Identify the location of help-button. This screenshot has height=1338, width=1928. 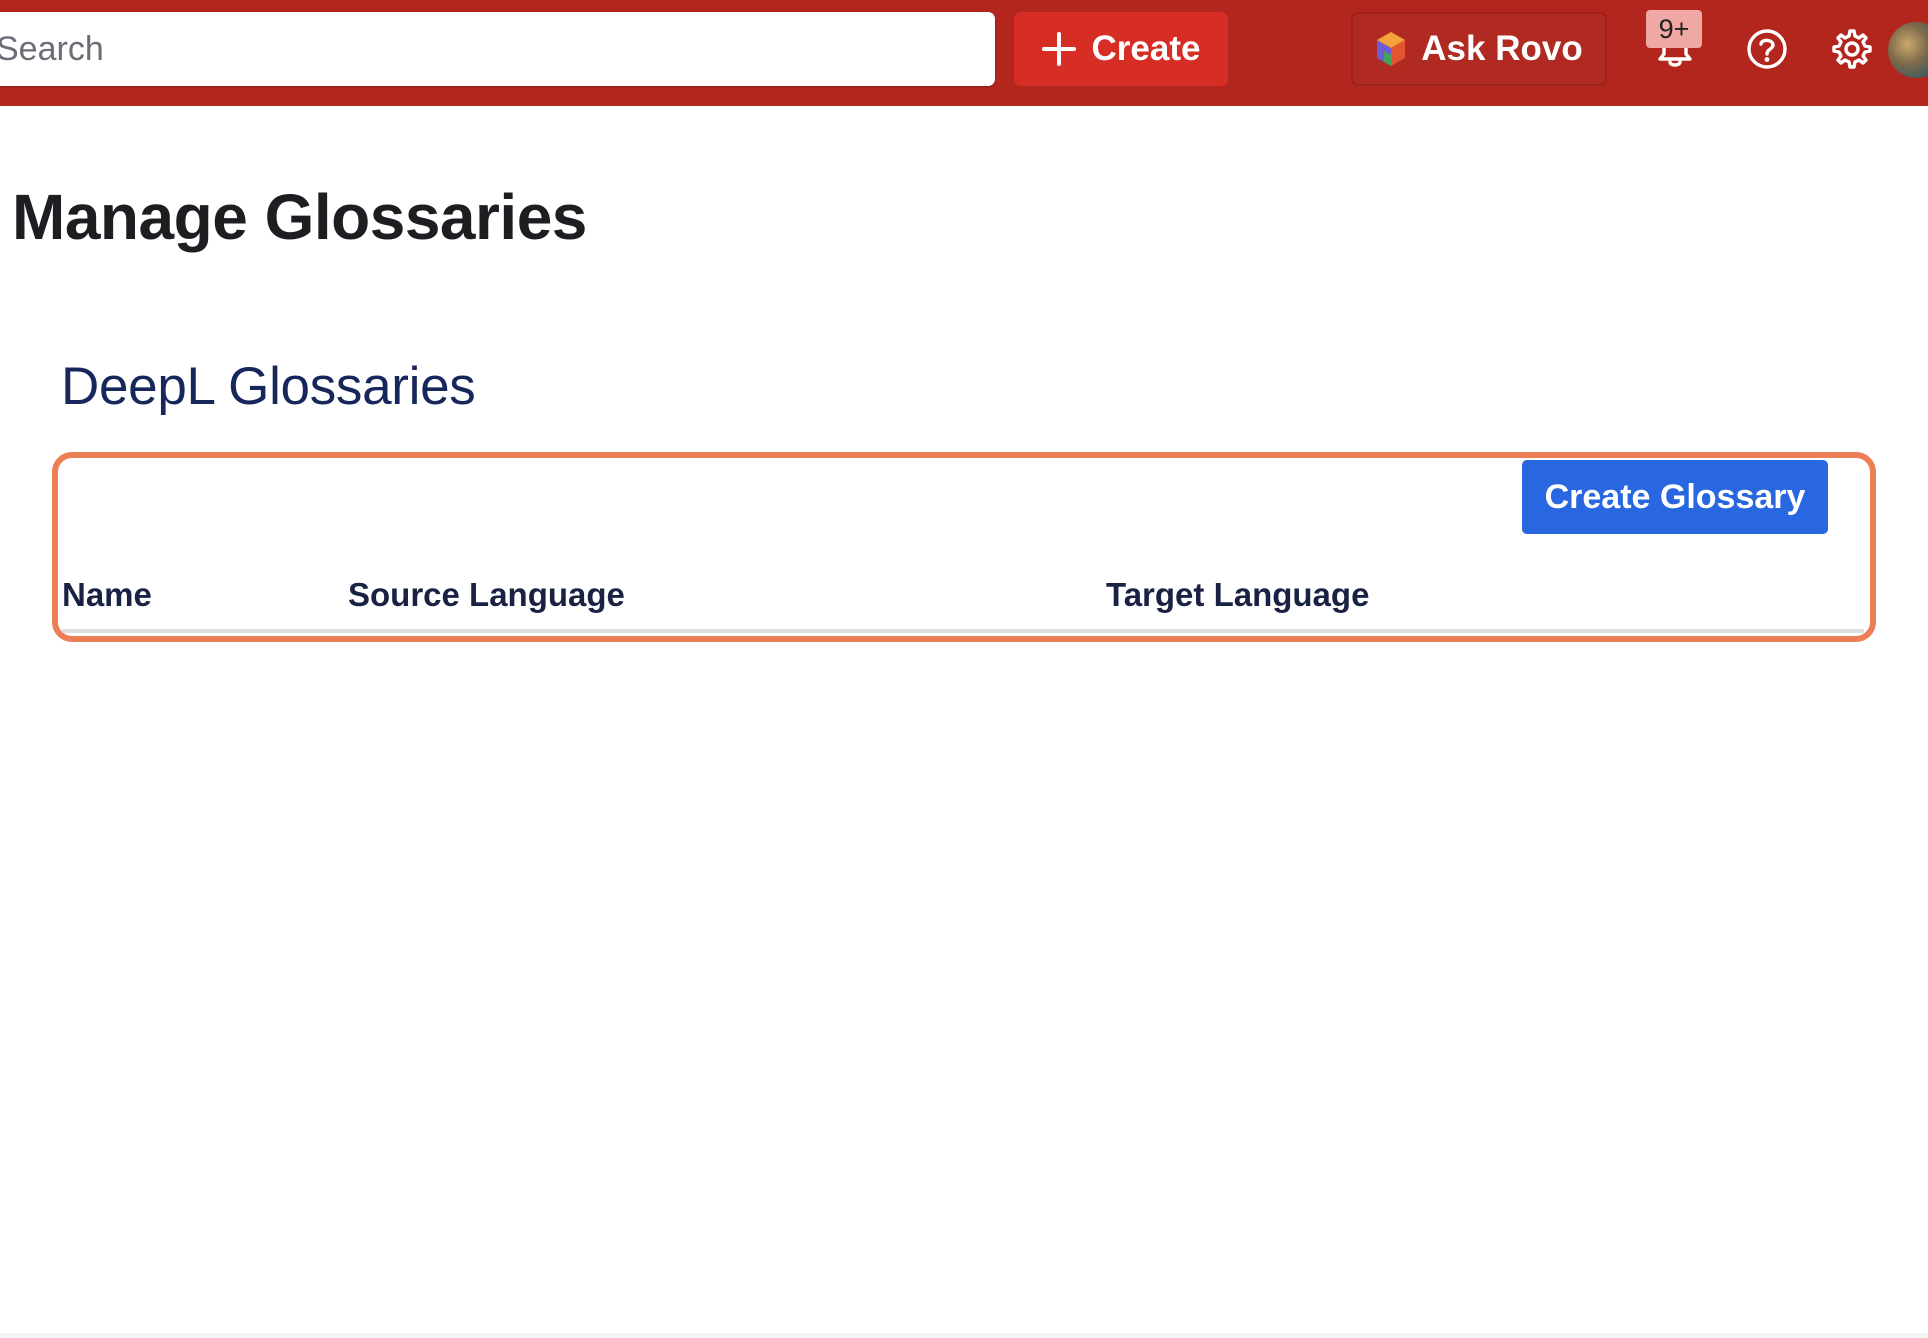
(1767, 49).